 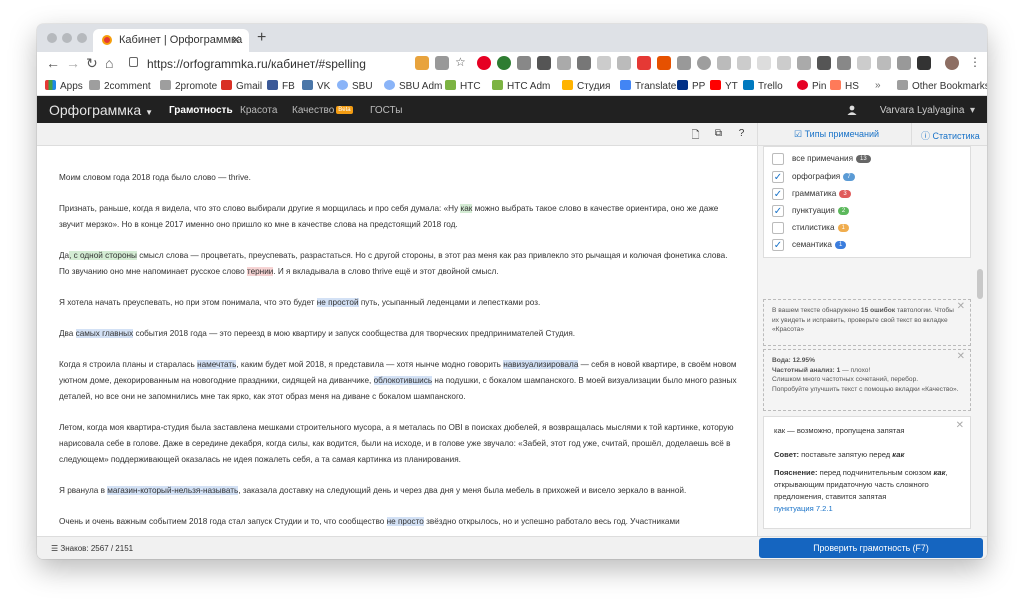 I want to click on grammar-highlight: тернии, so click(x=260, y=271).